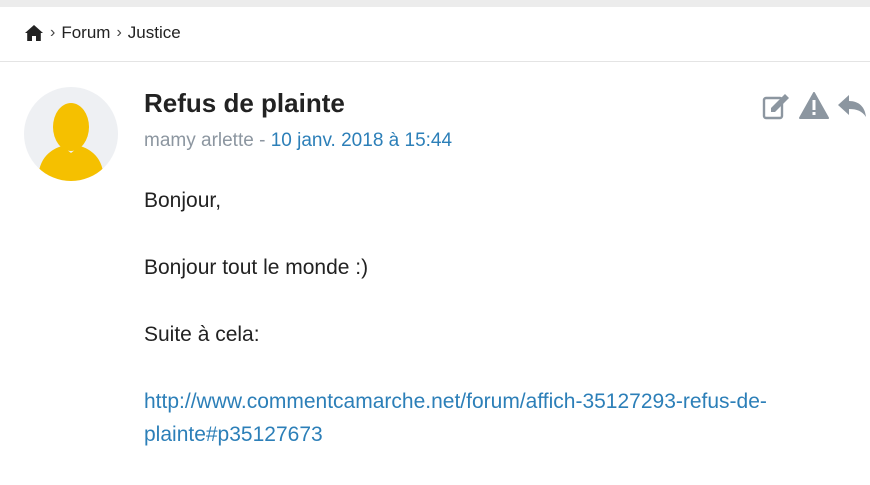 This screenshot has width=870, height=485. I want to click on home-icon, so click(34, 33).